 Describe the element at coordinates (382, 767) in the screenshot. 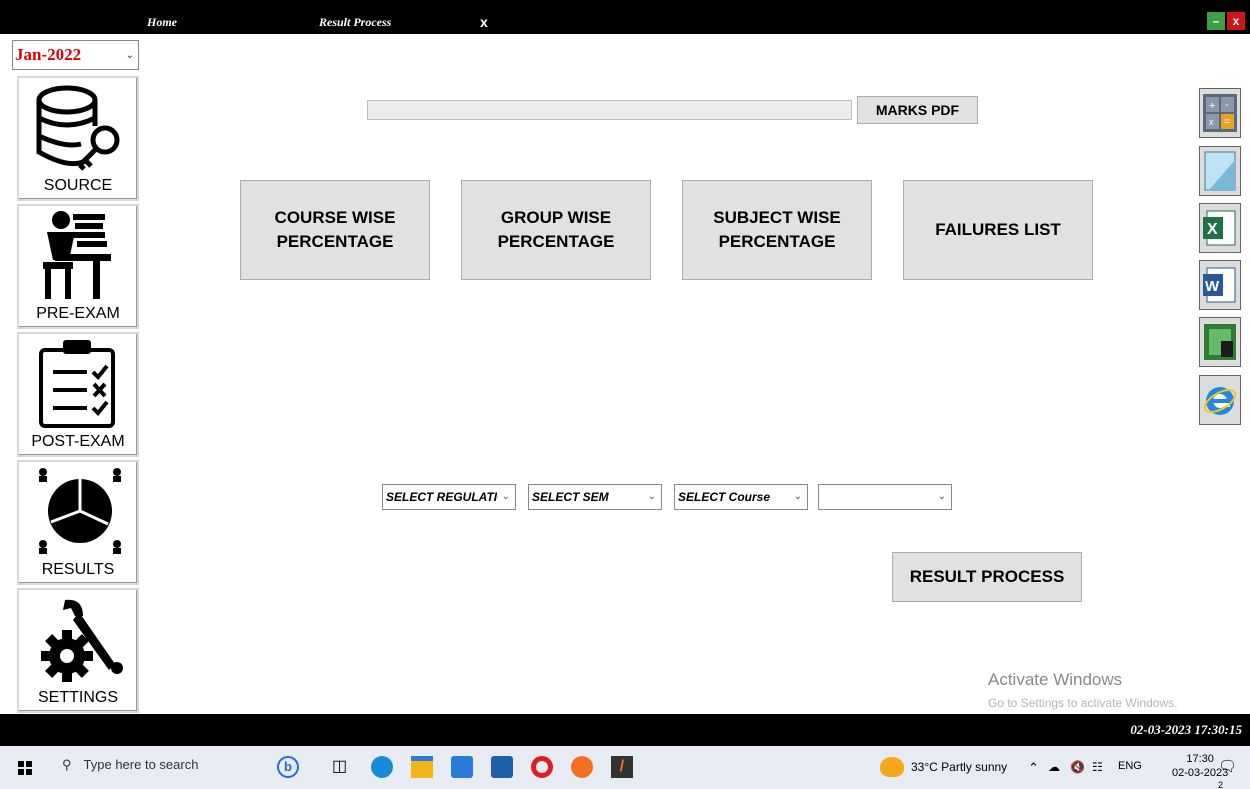

I see `edge-icon` at that location.